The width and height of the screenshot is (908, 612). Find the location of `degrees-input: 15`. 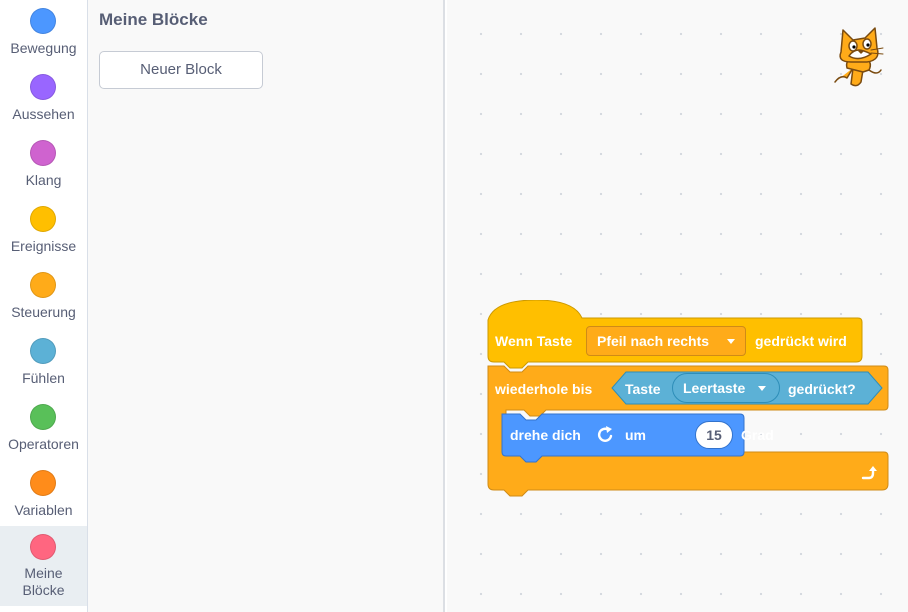

degrees-input: 15 is located at coordinates (714, 435).